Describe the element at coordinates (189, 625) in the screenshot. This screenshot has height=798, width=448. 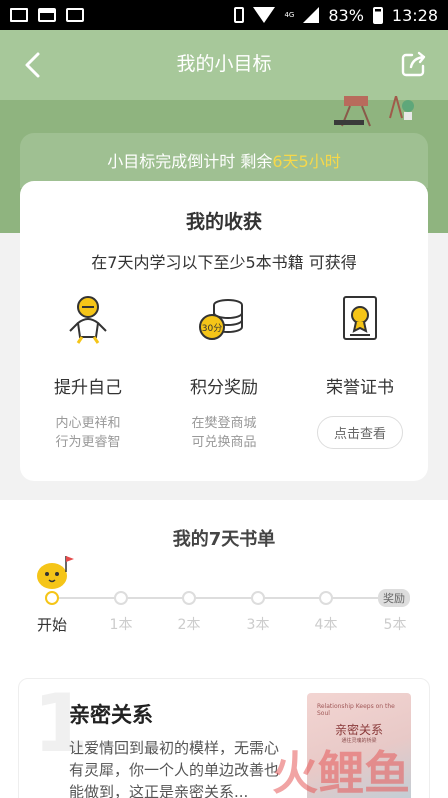
I see `progress-label: 2本` at that location.